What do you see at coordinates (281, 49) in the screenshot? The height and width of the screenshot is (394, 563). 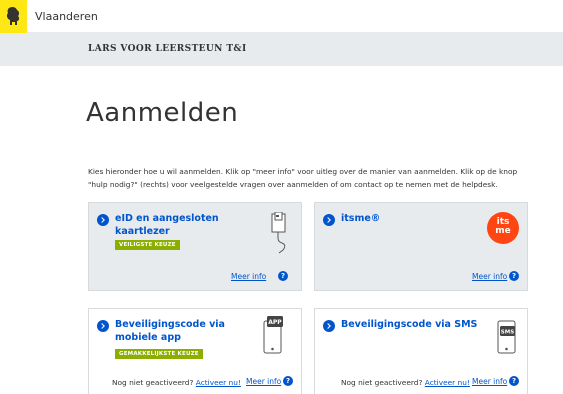 I see `sub-header: LARS VOOR LEERSTEUN T&I` at bounding box center [281, 49].